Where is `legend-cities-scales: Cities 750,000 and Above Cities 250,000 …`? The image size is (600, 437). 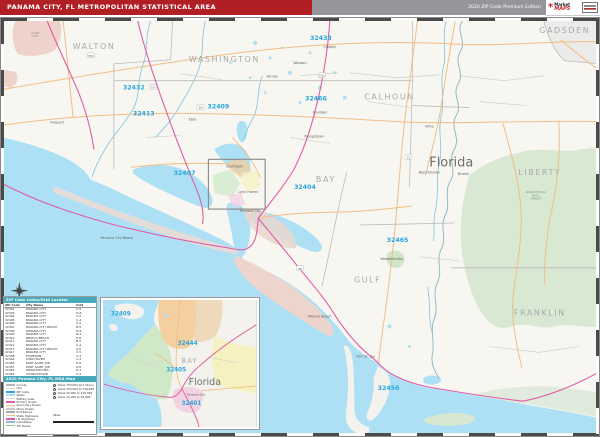 legend-cities-scales: Cities 750,000 and Above Cities 250,000 … is located at coordinates (73, 408).